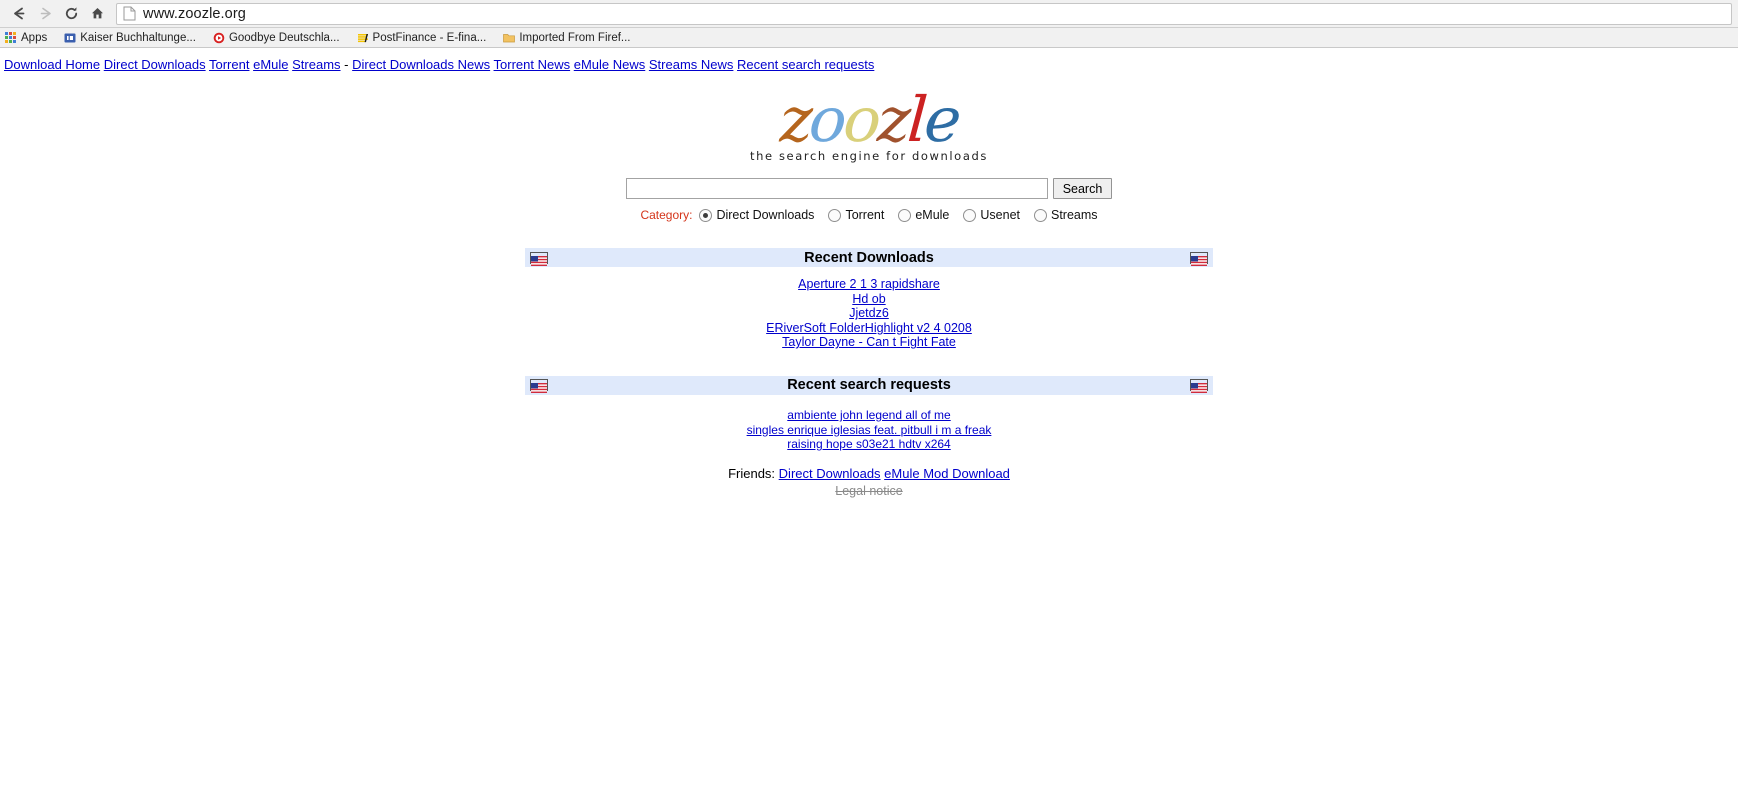 The width and height of the screenshot is (1738, 798). What do you see at coordinates (924, 13) in the screenshot?
I see `address-bar: www.zoozle.org` at bounding box center [924, 13].